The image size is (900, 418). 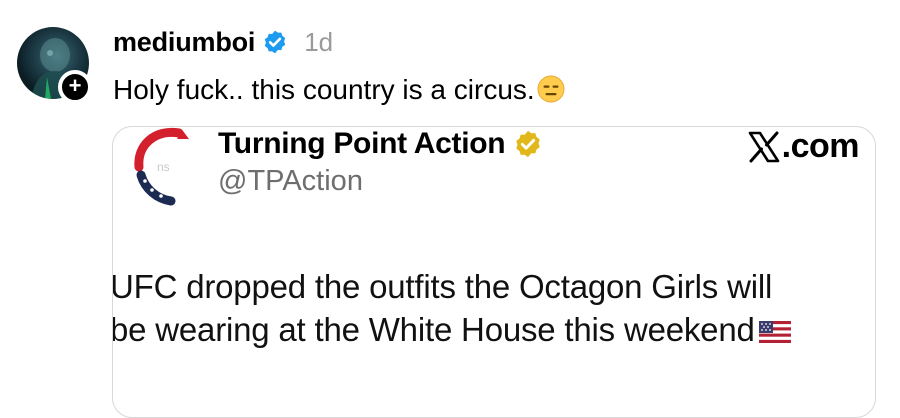 What do you see at coordinates (528, 144) in the screenshot?
I see `gold-verified-badge-icon` at bounding box center [528, 144].